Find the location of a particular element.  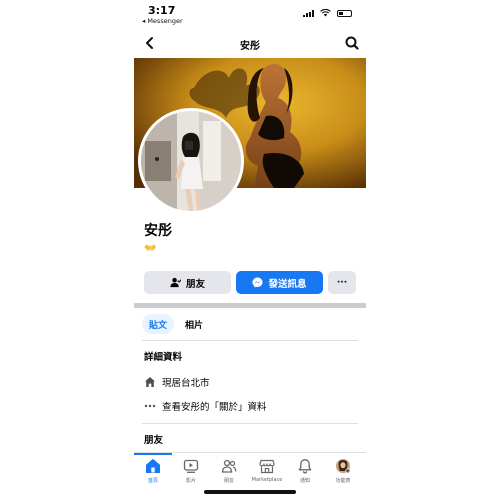

status-icons is located at coordinates (327, 13).